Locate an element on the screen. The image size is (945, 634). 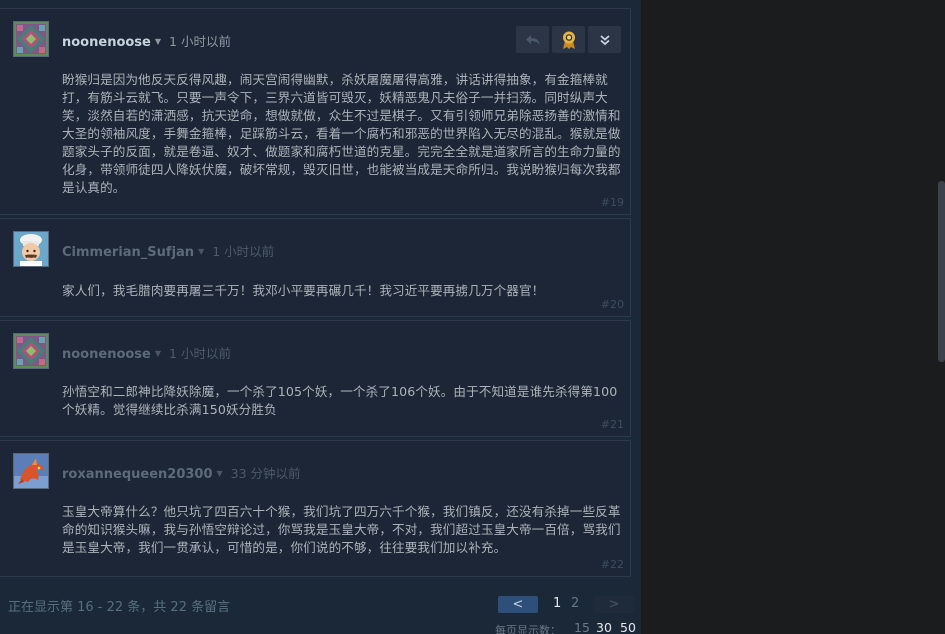
per-page-option-15: 15 is located at coordinates (582, 627).